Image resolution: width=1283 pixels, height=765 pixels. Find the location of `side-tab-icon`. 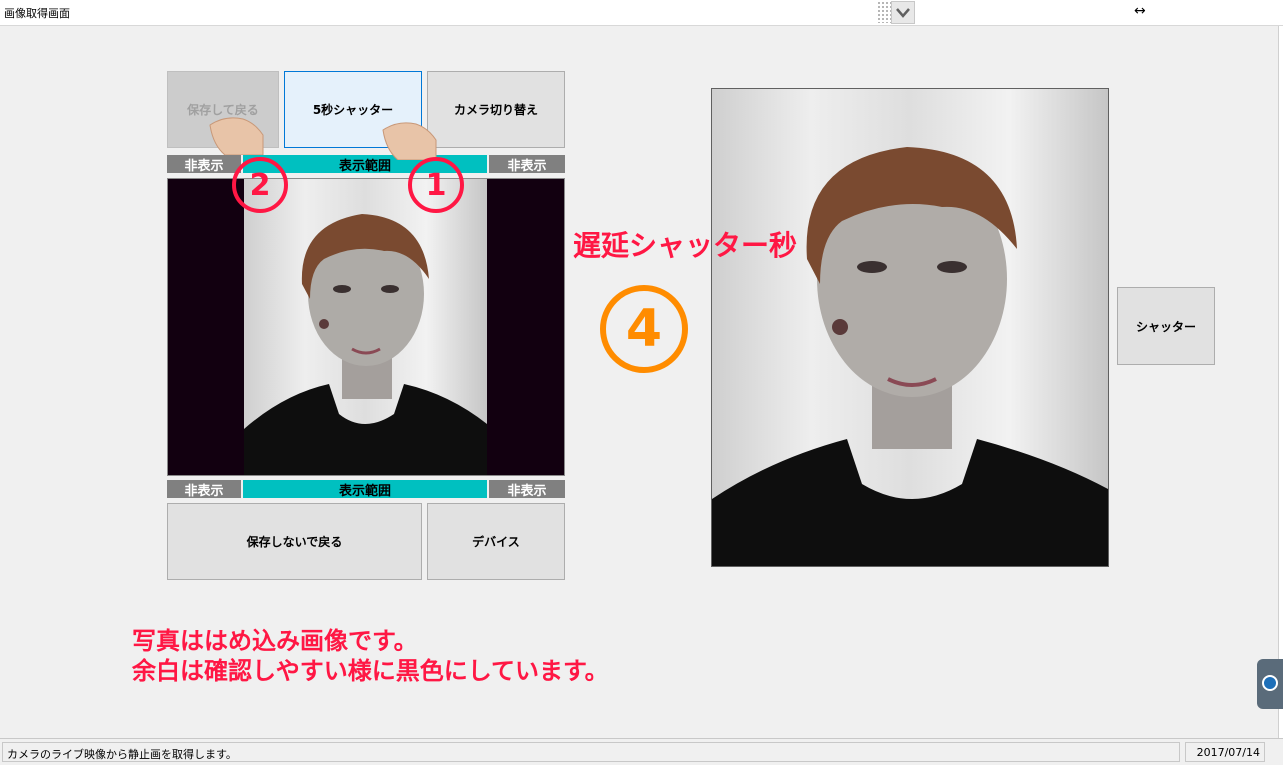

side-tab-icon is located at coordinates (1270, 684).